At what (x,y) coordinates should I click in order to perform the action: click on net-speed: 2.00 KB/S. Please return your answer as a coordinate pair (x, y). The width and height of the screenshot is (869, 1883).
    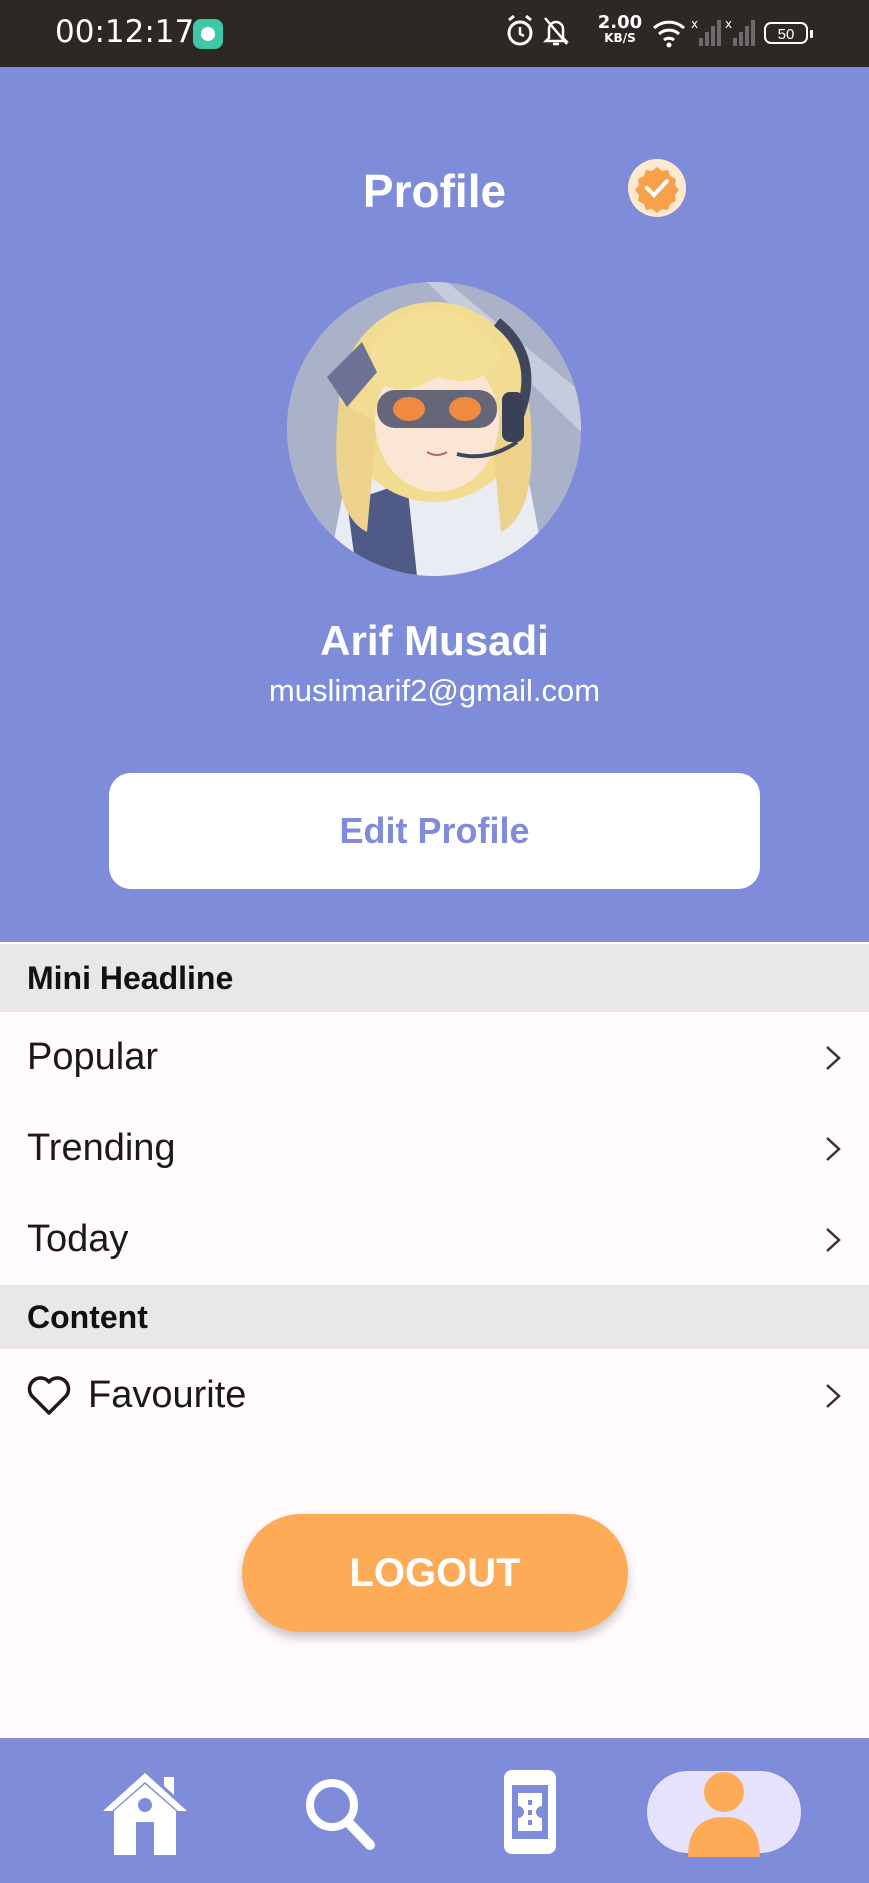
    Looking at the image, I should click on (620, 28).